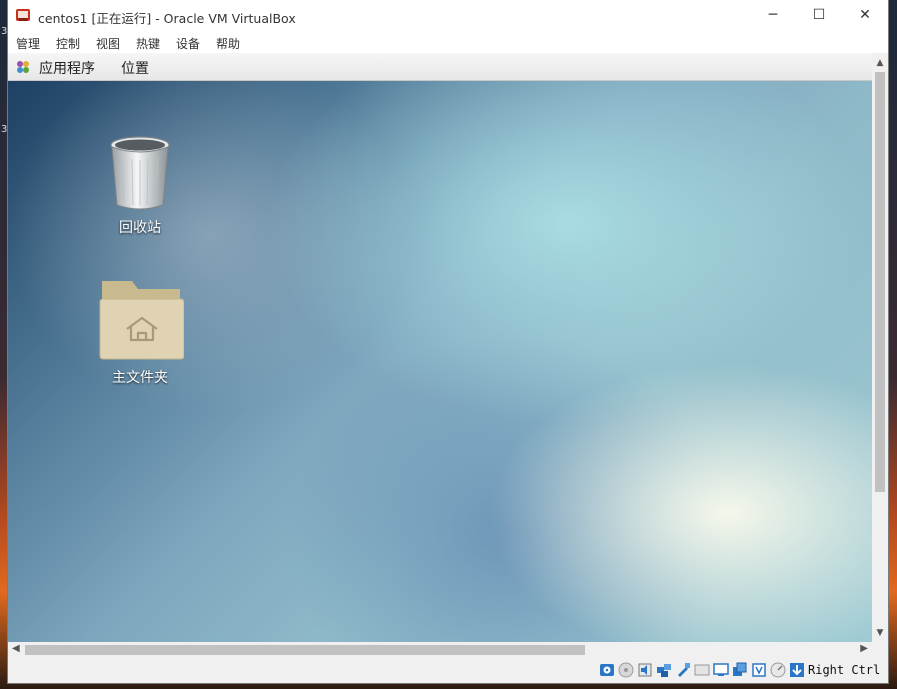 The height and width of the screenshot is (689, 897). What do you see at coordinates (448, 42) in the screenshot?
I see `menu-bar: 管理 控制 视图 热键 设备 帮助` at bounding box center [448, 42].